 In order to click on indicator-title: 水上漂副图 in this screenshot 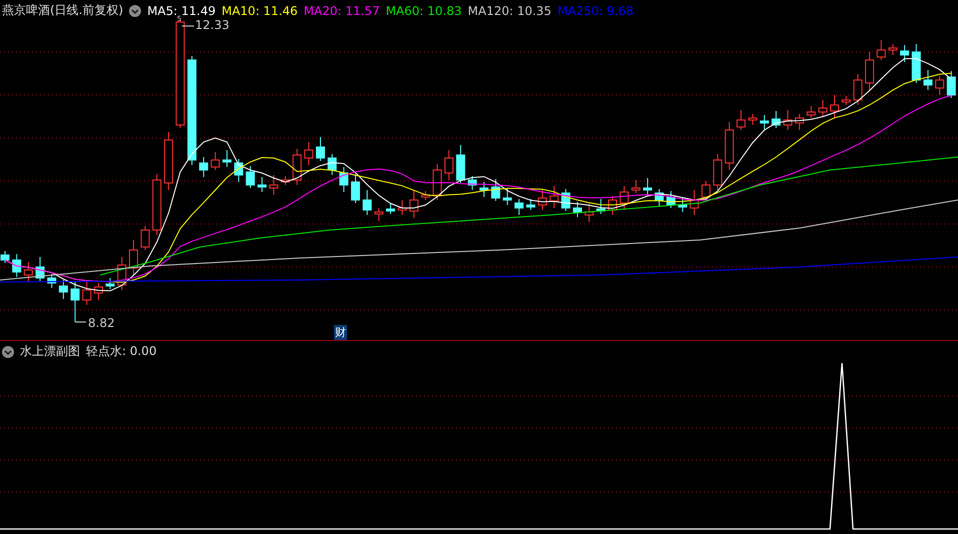, I will do `click(50, 351)`.